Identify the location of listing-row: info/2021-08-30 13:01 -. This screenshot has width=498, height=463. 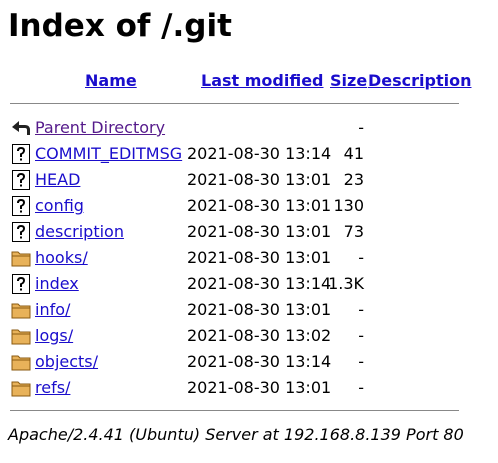
(249, 310).